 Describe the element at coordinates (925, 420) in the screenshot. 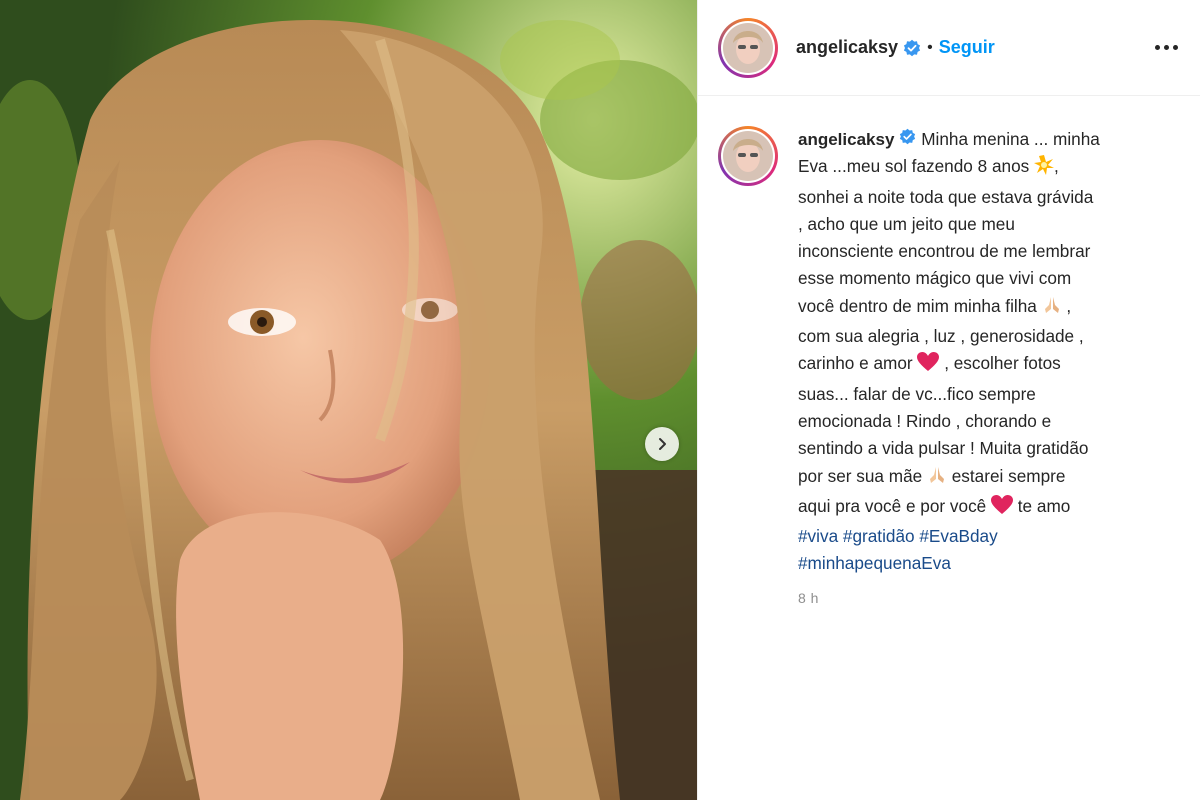

I see `caption-line: emocionada ! Rindo , chorando e` at that location.